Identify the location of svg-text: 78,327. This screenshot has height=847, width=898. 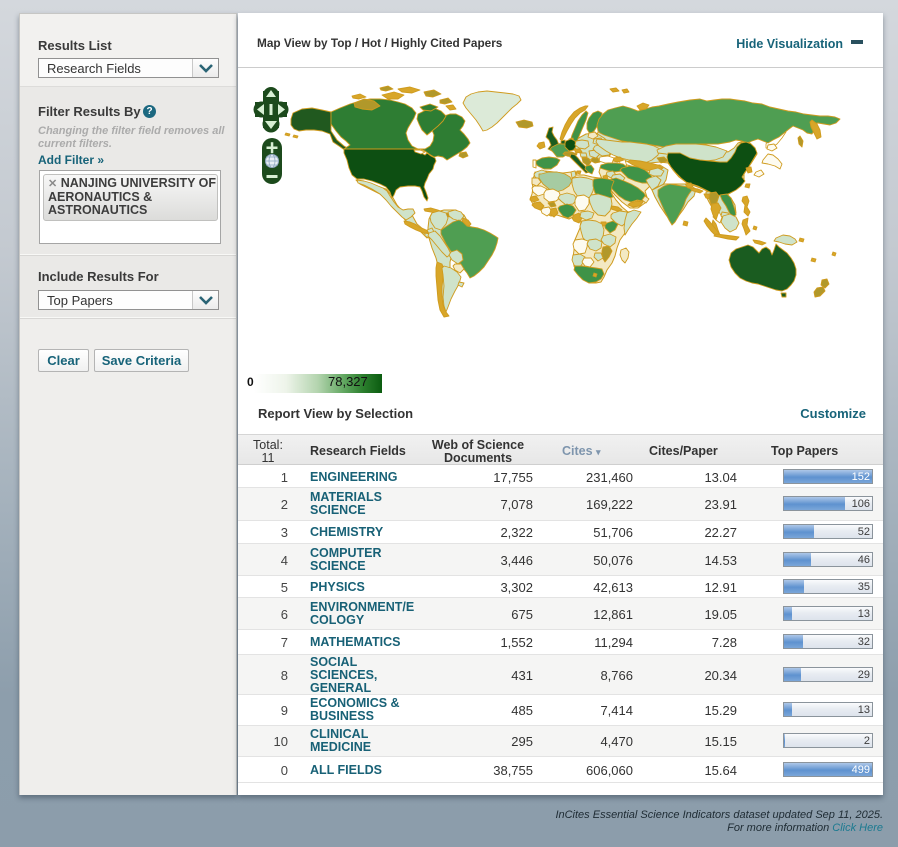
(348, 381).